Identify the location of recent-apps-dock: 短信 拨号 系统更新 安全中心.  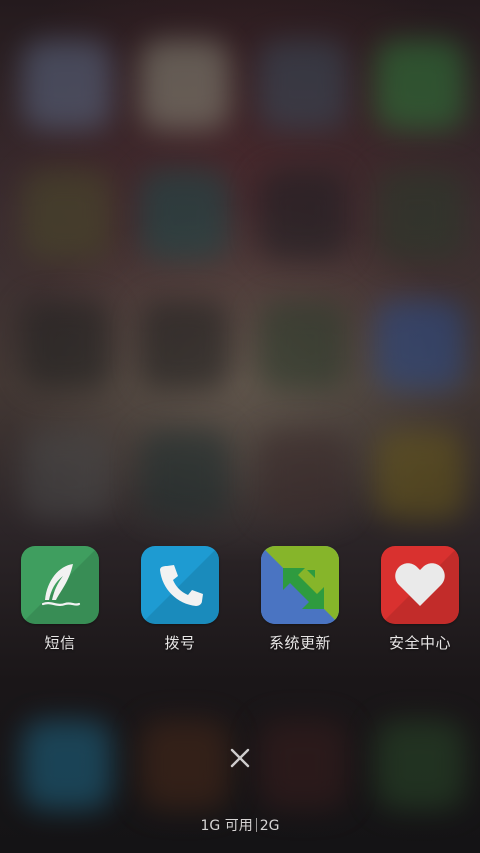
(240, 601).